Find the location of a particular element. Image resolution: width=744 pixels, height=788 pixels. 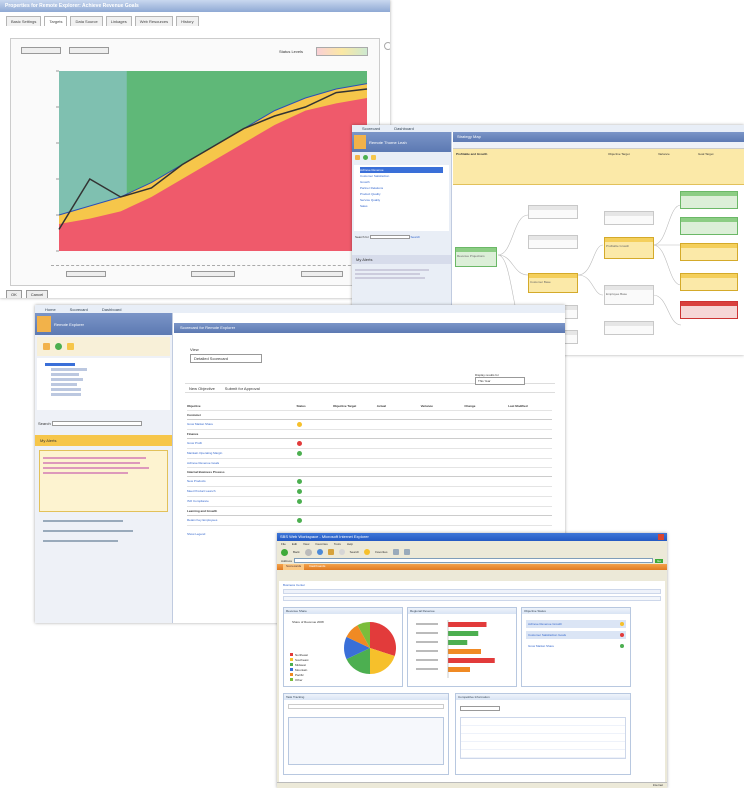

mail-icon is located at coordinates (395, 552).